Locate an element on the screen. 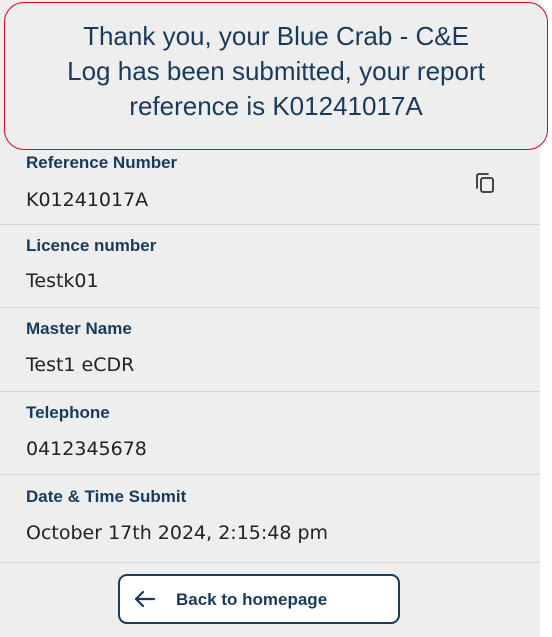 The image size is (552, 637). field-master-name: Master Name Test1 eCDR is located at coordinates (270, 350).